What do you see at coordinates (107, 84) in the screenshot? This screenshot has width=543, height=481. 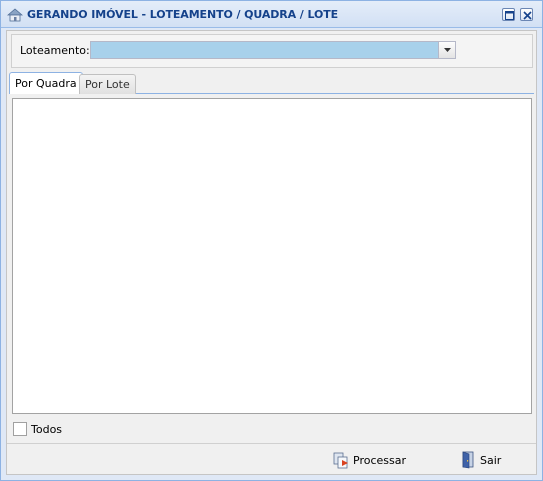 I see `tab-por-lote: Por Lote` at bounding box center [107, 84].